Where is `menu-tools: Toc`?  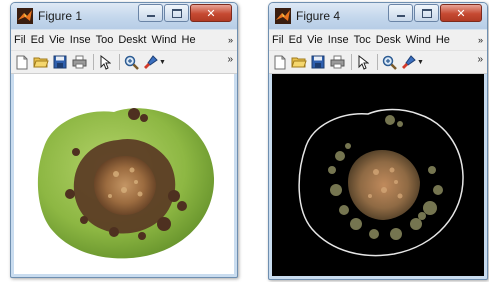 menu-tools: Toc is located at coordinates (362, 40).